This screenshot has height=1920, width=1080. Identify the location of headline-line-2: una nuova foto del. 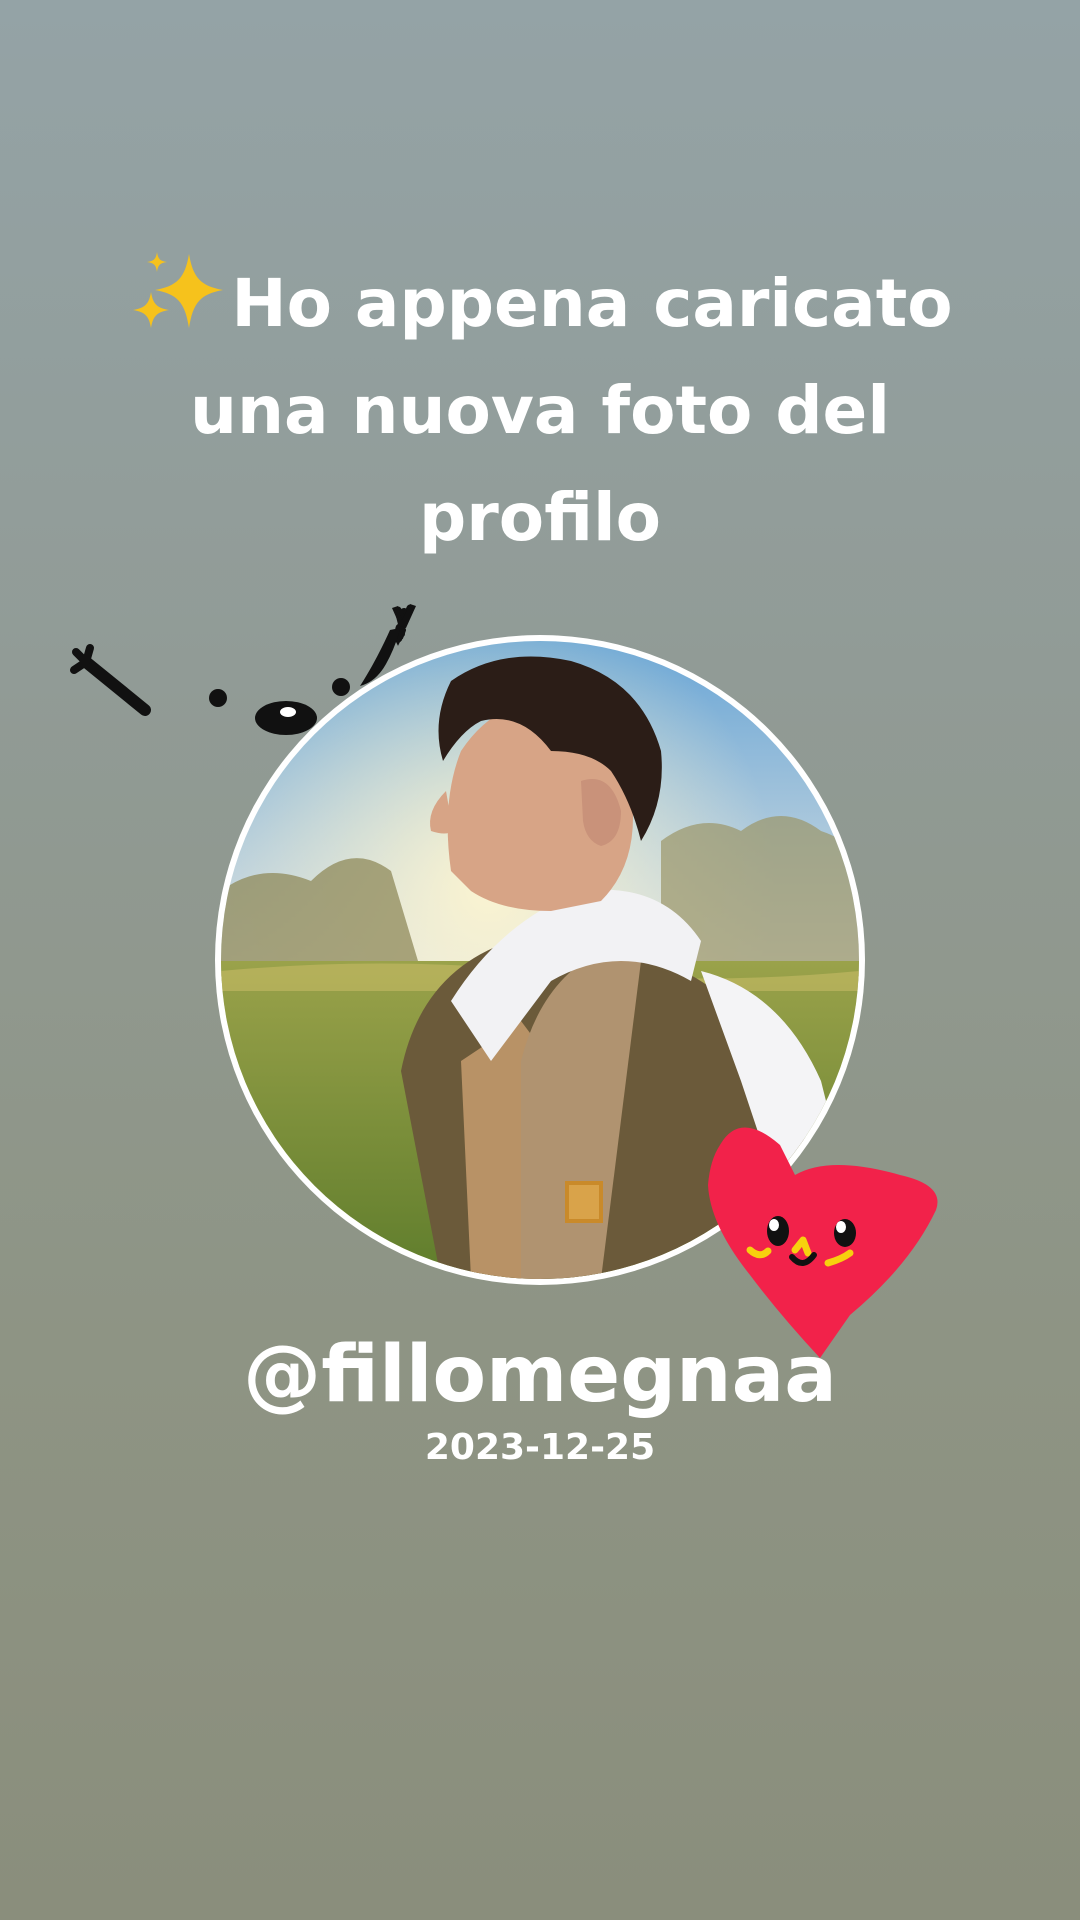
(540, 410).